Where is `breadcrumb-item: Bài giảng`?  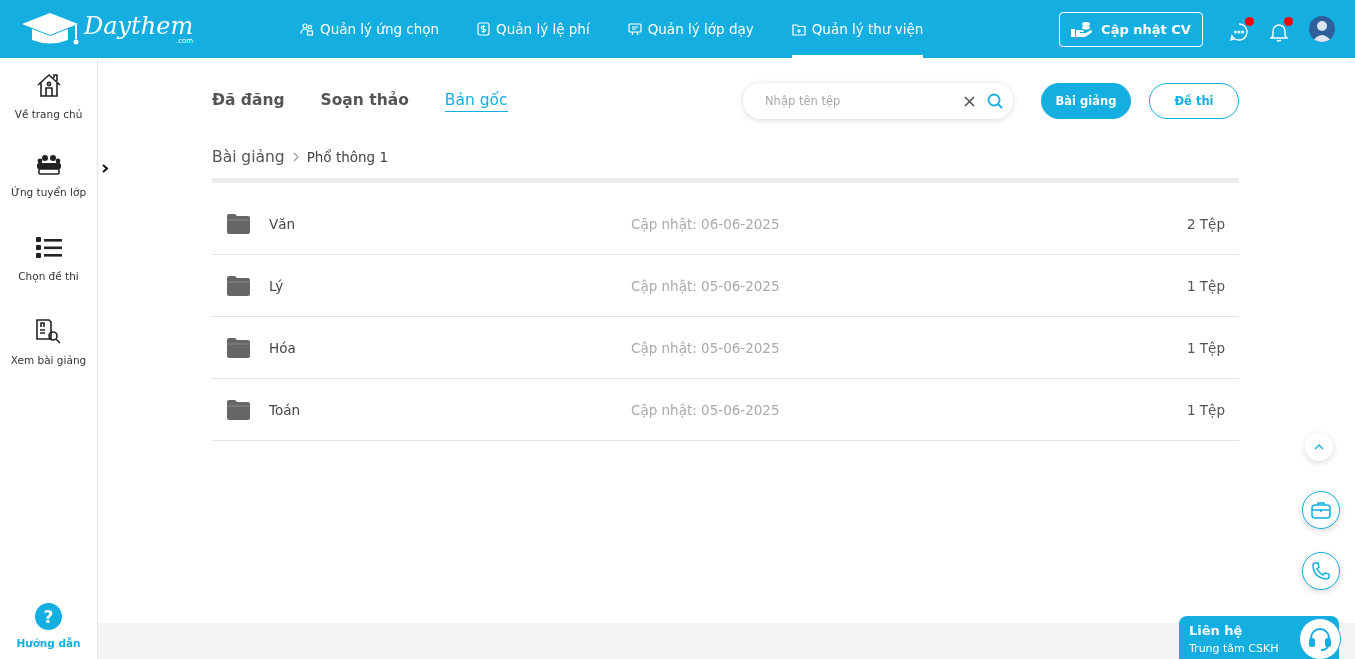
breadcrumb-item: Bài giảng is located at coordinates (248, 157).